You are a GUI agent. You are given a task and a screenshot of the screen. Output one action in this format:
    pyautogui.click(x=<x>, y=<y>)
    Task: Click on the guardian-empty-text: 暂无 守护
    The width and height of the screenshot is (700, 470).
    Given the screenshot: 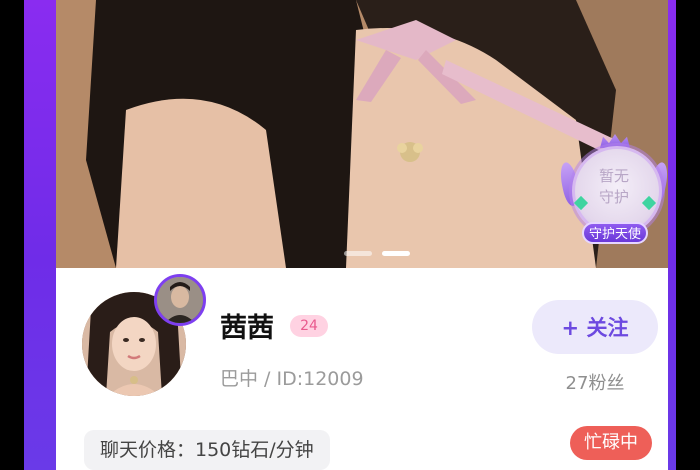 What is the action you would take?
    pyautogui.click(x=613, y=186)
    